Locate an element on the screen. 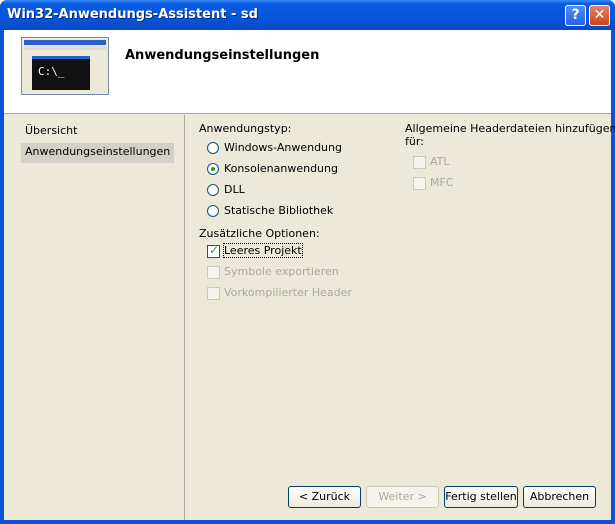  app-type-label: Anwendungstyp: is located at coordinates (245, 128).